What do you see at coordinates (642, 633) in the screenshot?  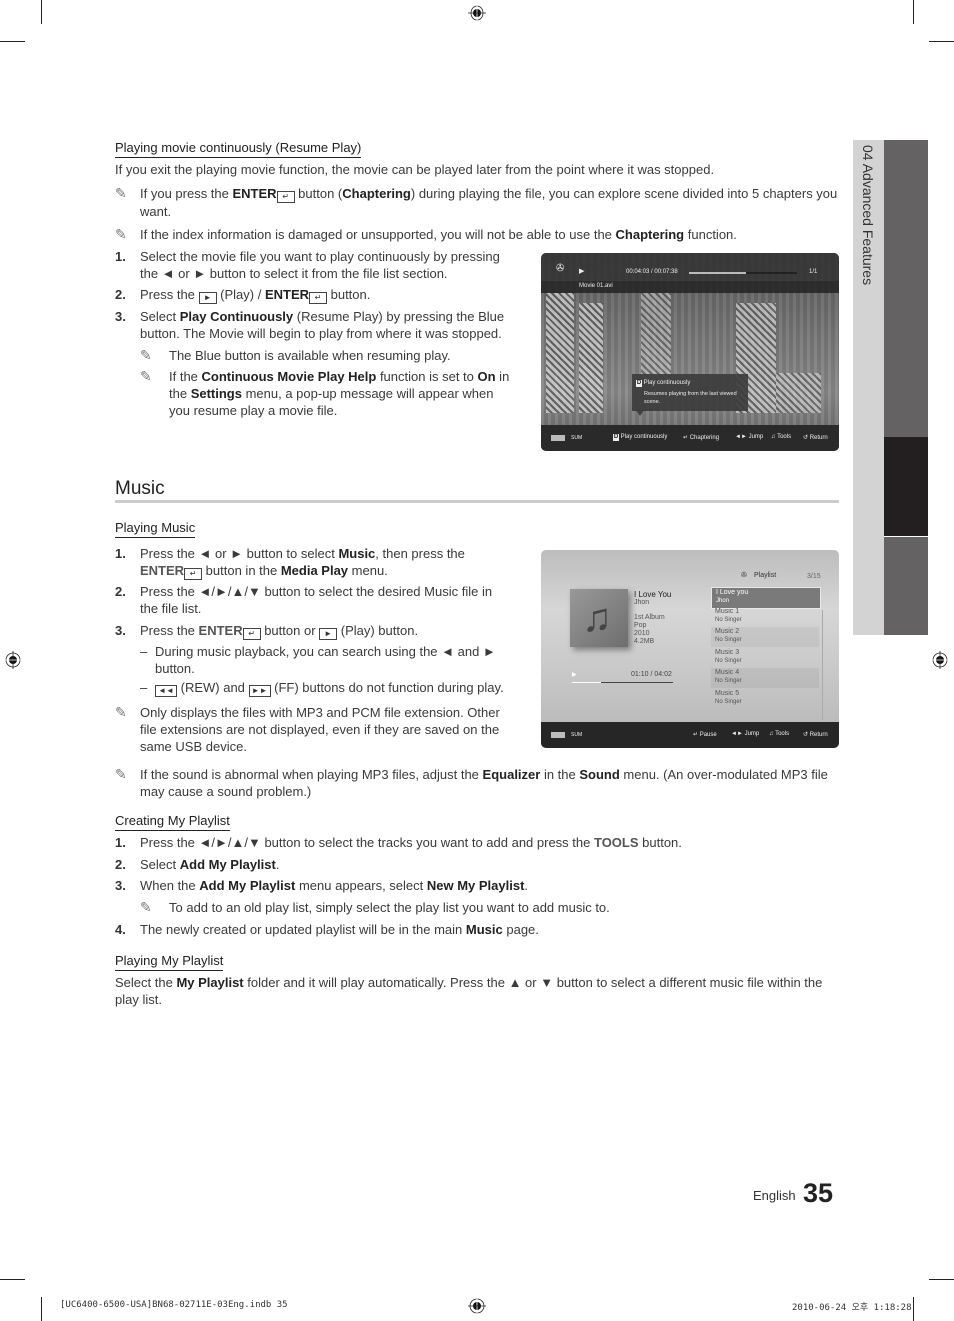 I see `track-year: 2010` at bounding box center [642, 633].